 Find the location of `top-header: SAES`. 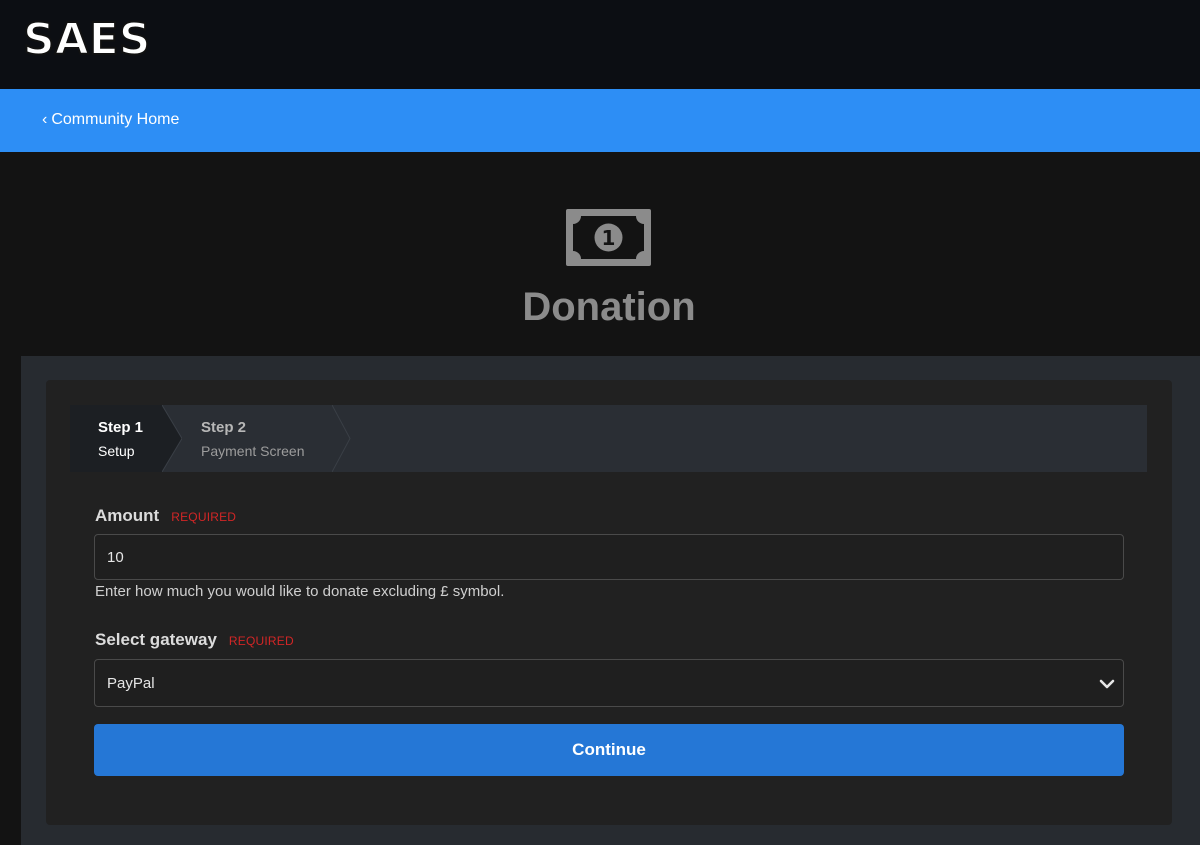

top-header: SAES is located at coordinates (600, 44).